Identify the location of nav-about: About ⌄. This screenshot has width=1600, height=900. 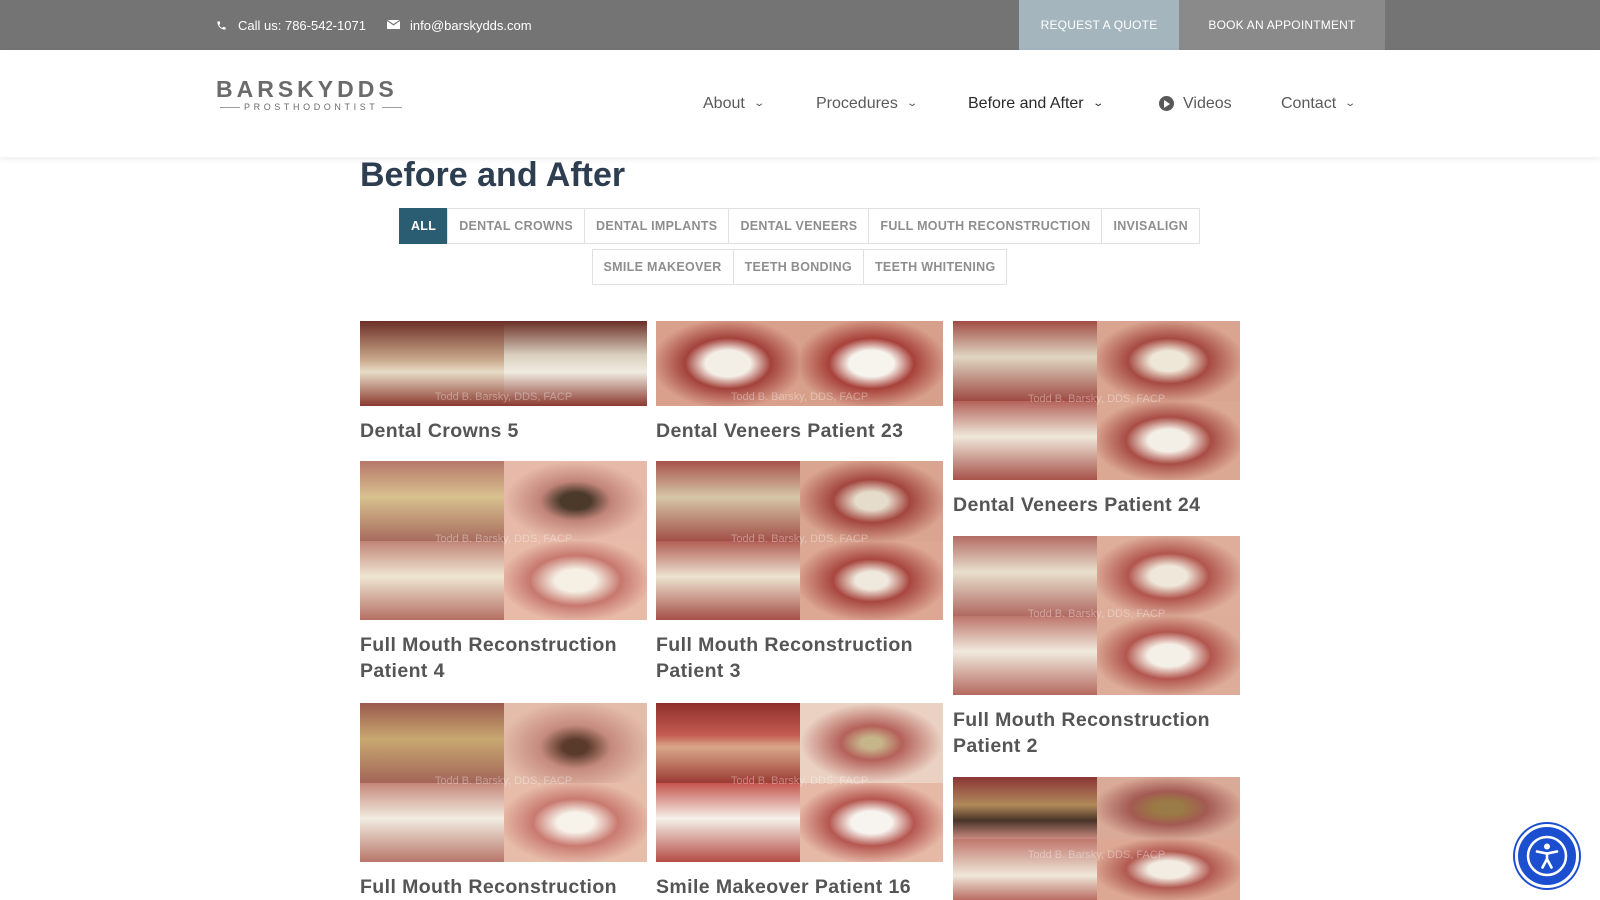
(734, 103).